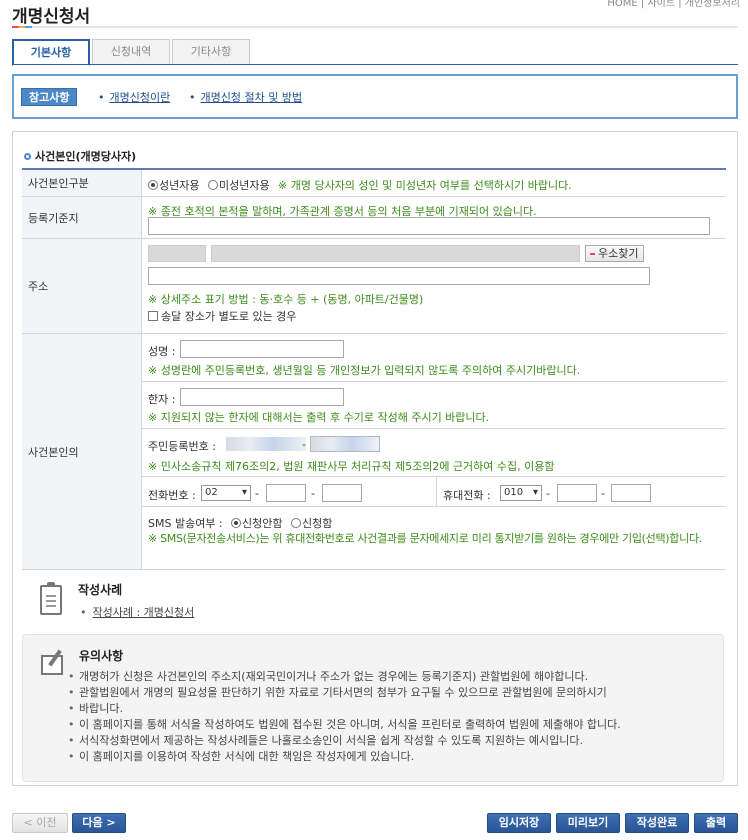  What do you see at coordinates (172, 495) in the screenshot?
I see `phone-label: 전화번호 :` at bounding box center [172, 495].